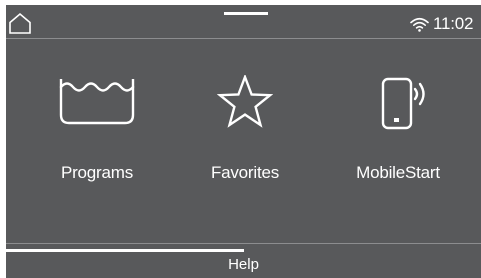 The height and width of the screenshot is (278, 481). I want to click on status-bar: 11:02, so click(243, 22).